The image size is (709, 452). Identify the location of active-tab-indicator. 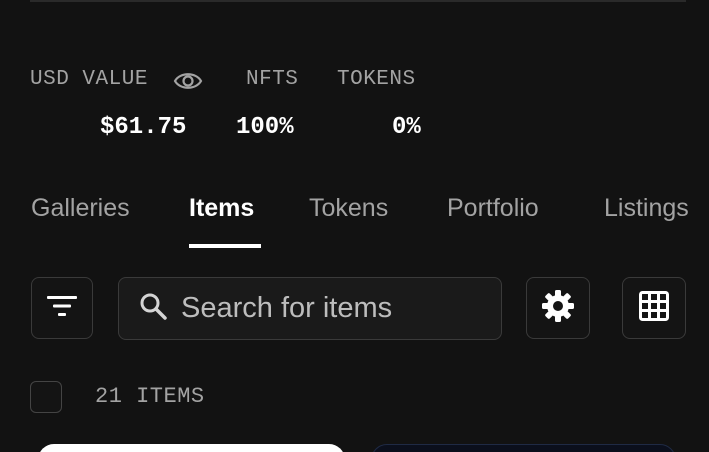
(225, 246).